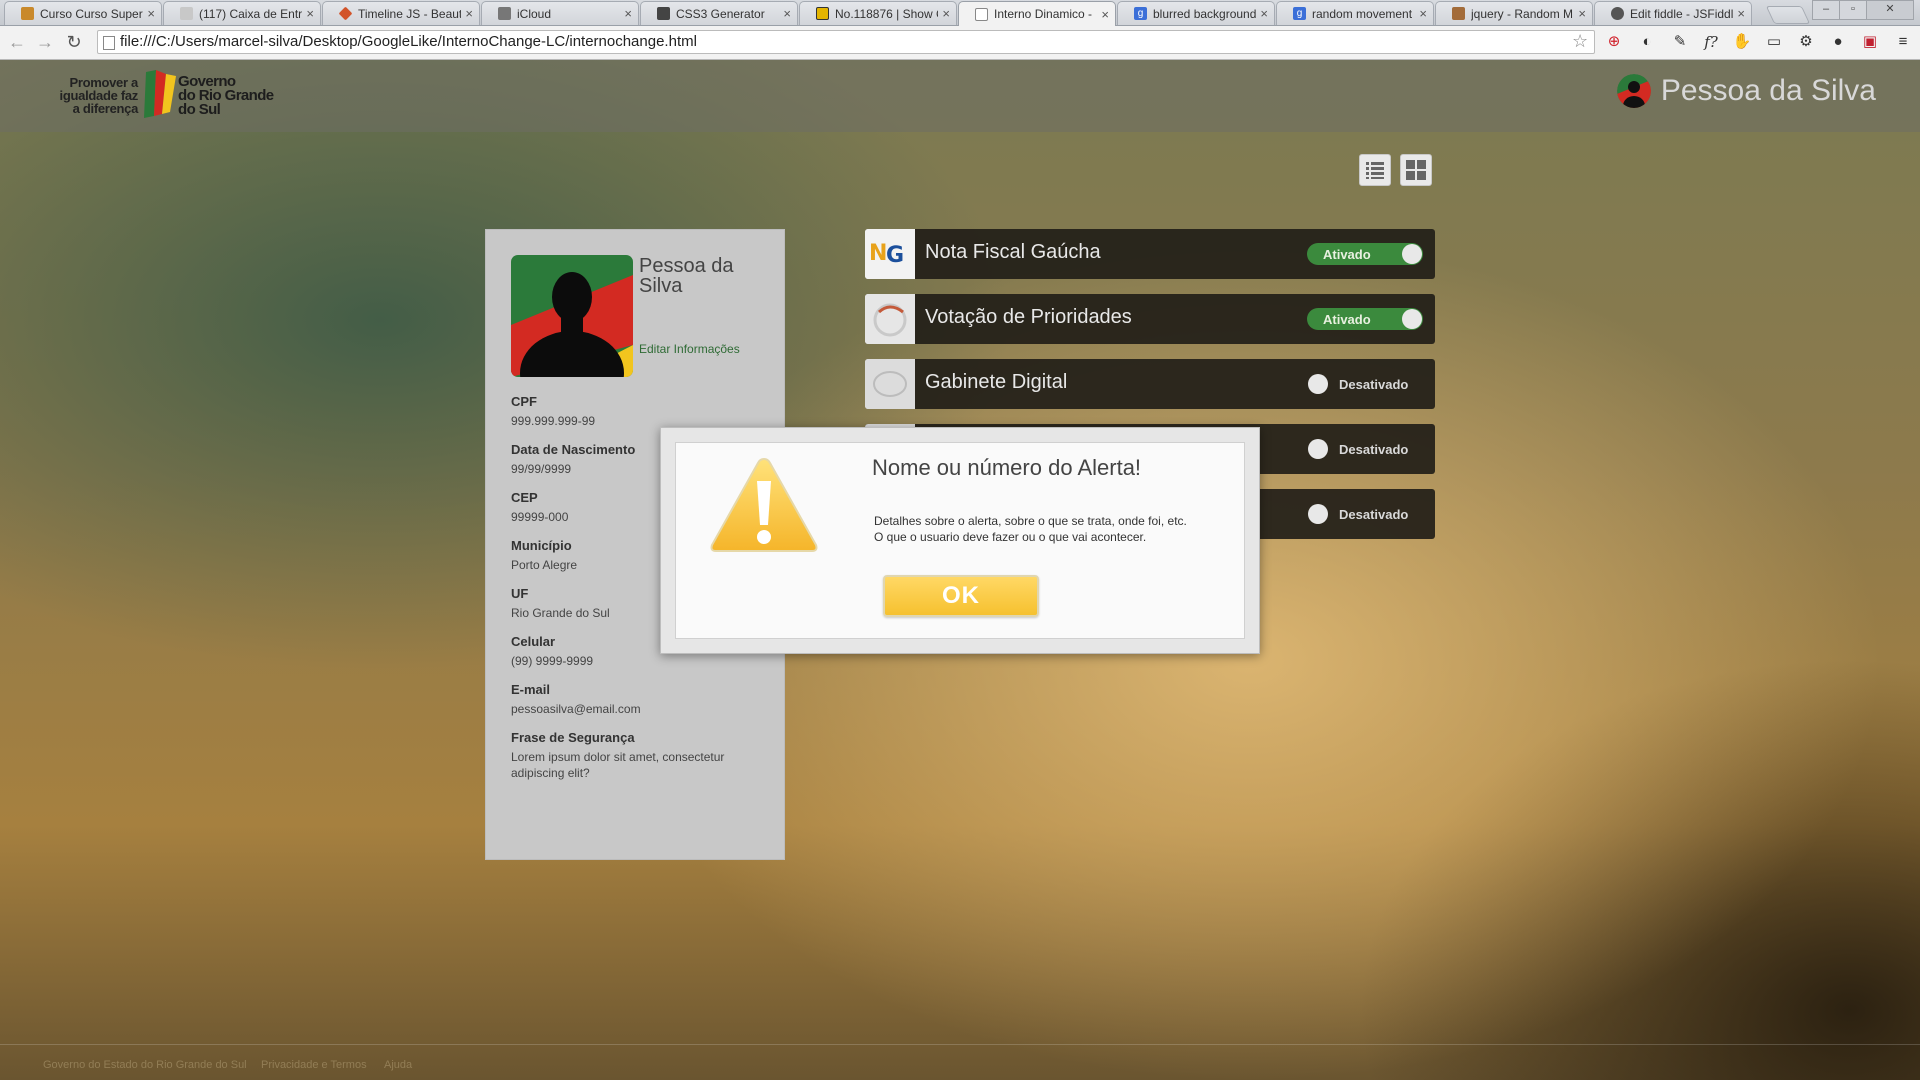 This screenshot has width=1920, height=1080. What do you see at coordinates (641, 699) in the screenshot?
I see `profile-field-email: E-mail pessoasilva@email.com` at bounding box center [641, 699].